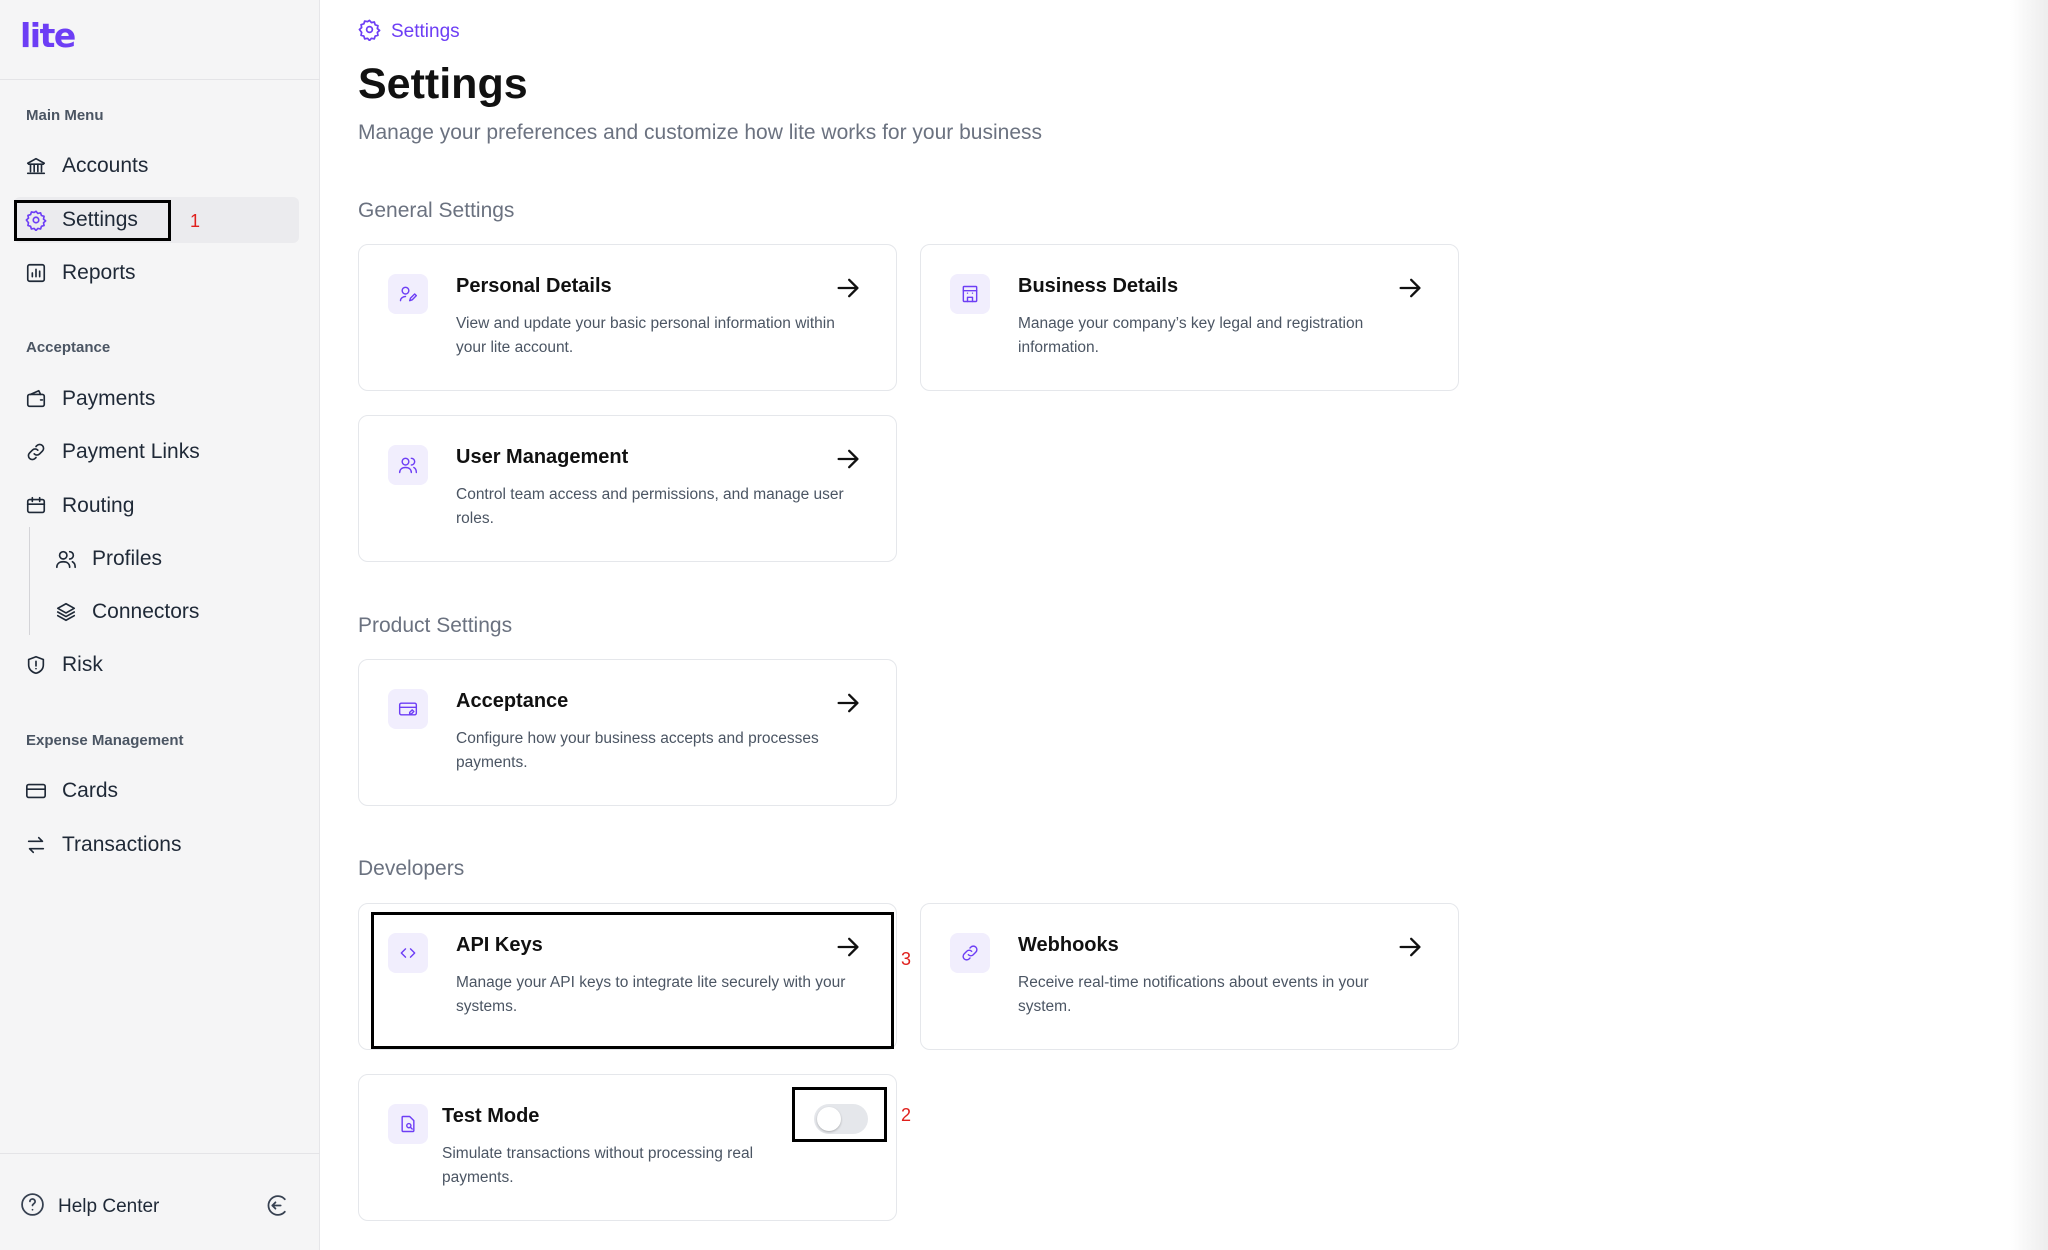 The width and height of the screenshot is (2048, 1250). Describe the element at coordinates (1068, 945) in the screenshot. I see `card-title: Webhooks` at that location.